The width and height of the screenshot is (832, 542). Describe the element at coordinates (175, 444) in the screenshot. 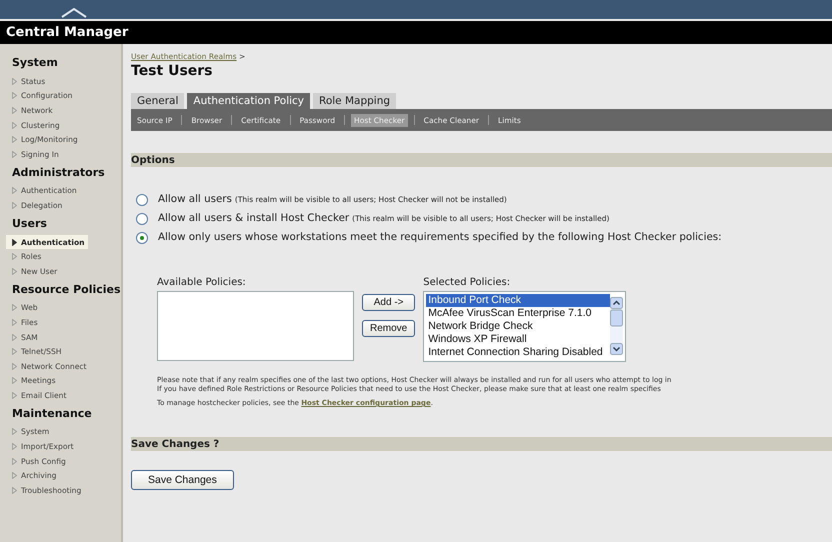

I see `section-title: Save Changes ?` at that location.